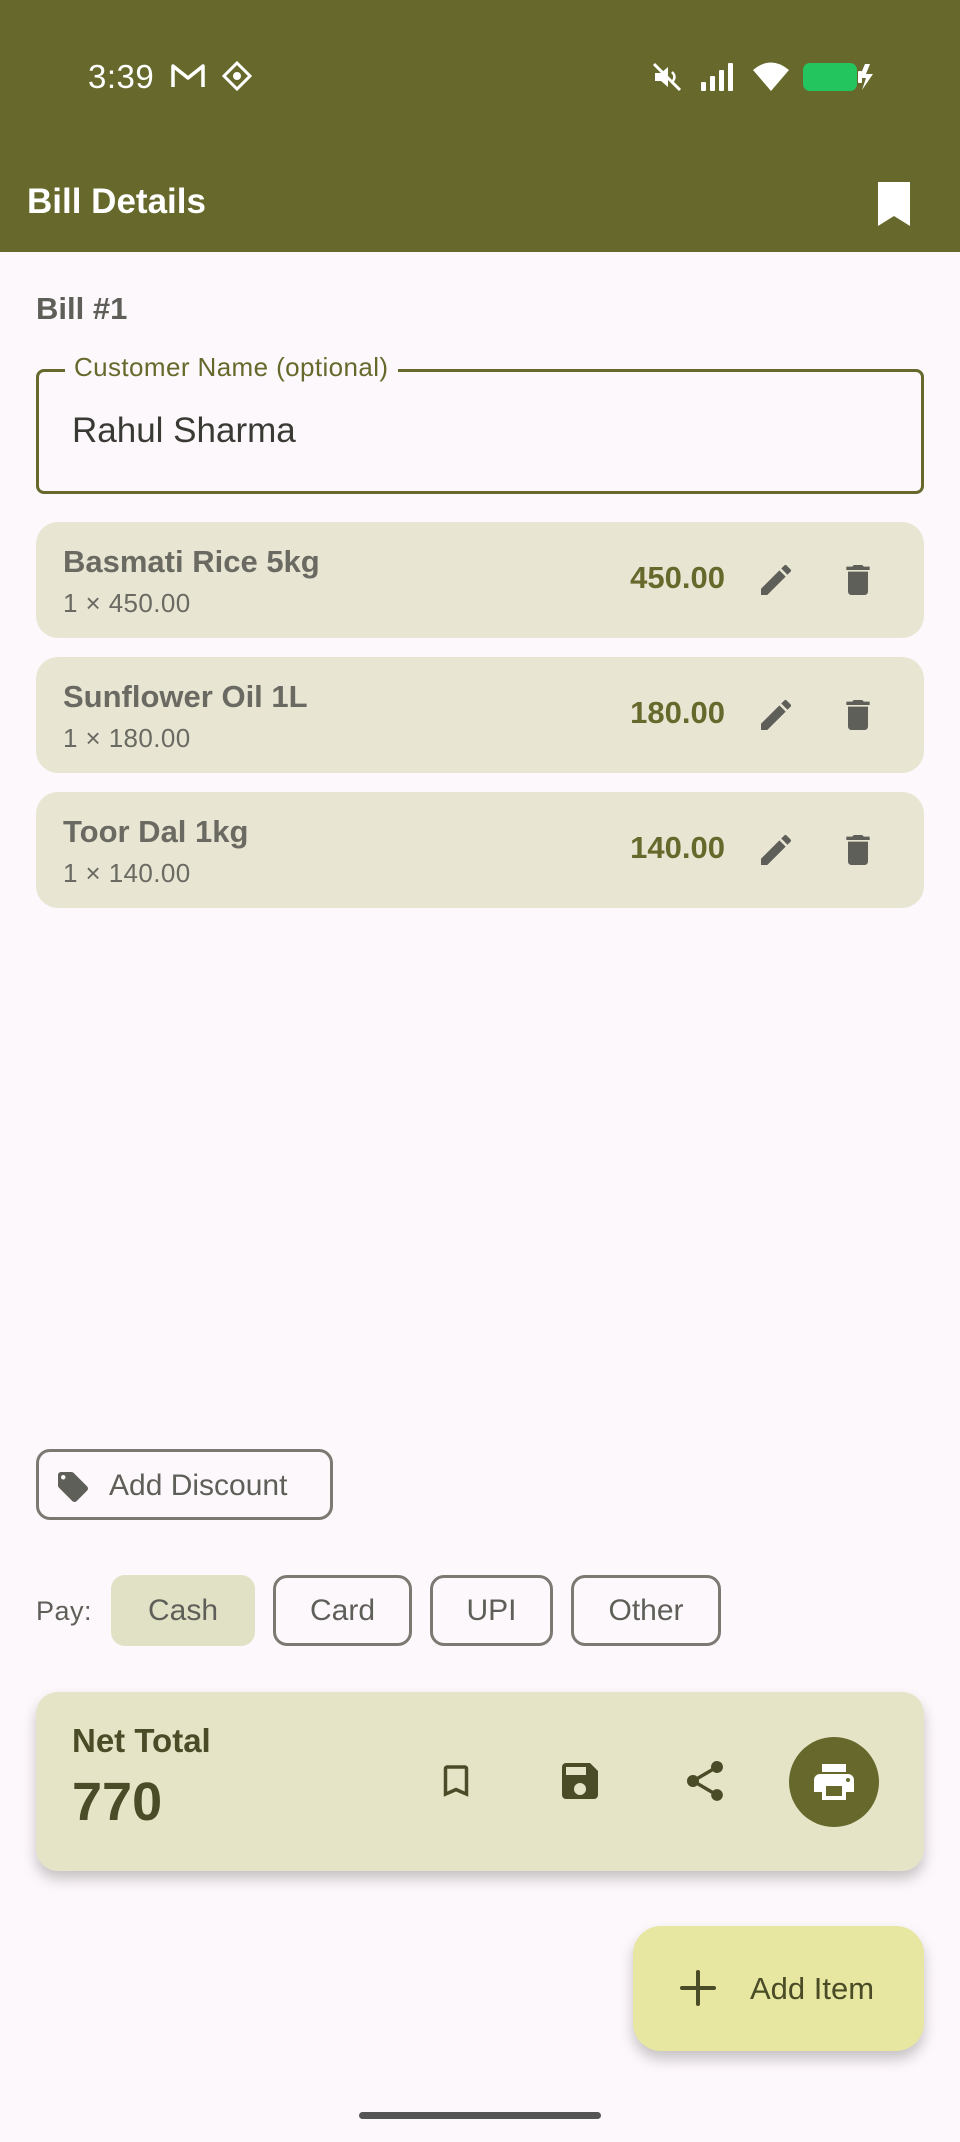  Describe the element at coordinates (342, 1610) in the screenshot. I see `payment-chip-card: Card` at that location.